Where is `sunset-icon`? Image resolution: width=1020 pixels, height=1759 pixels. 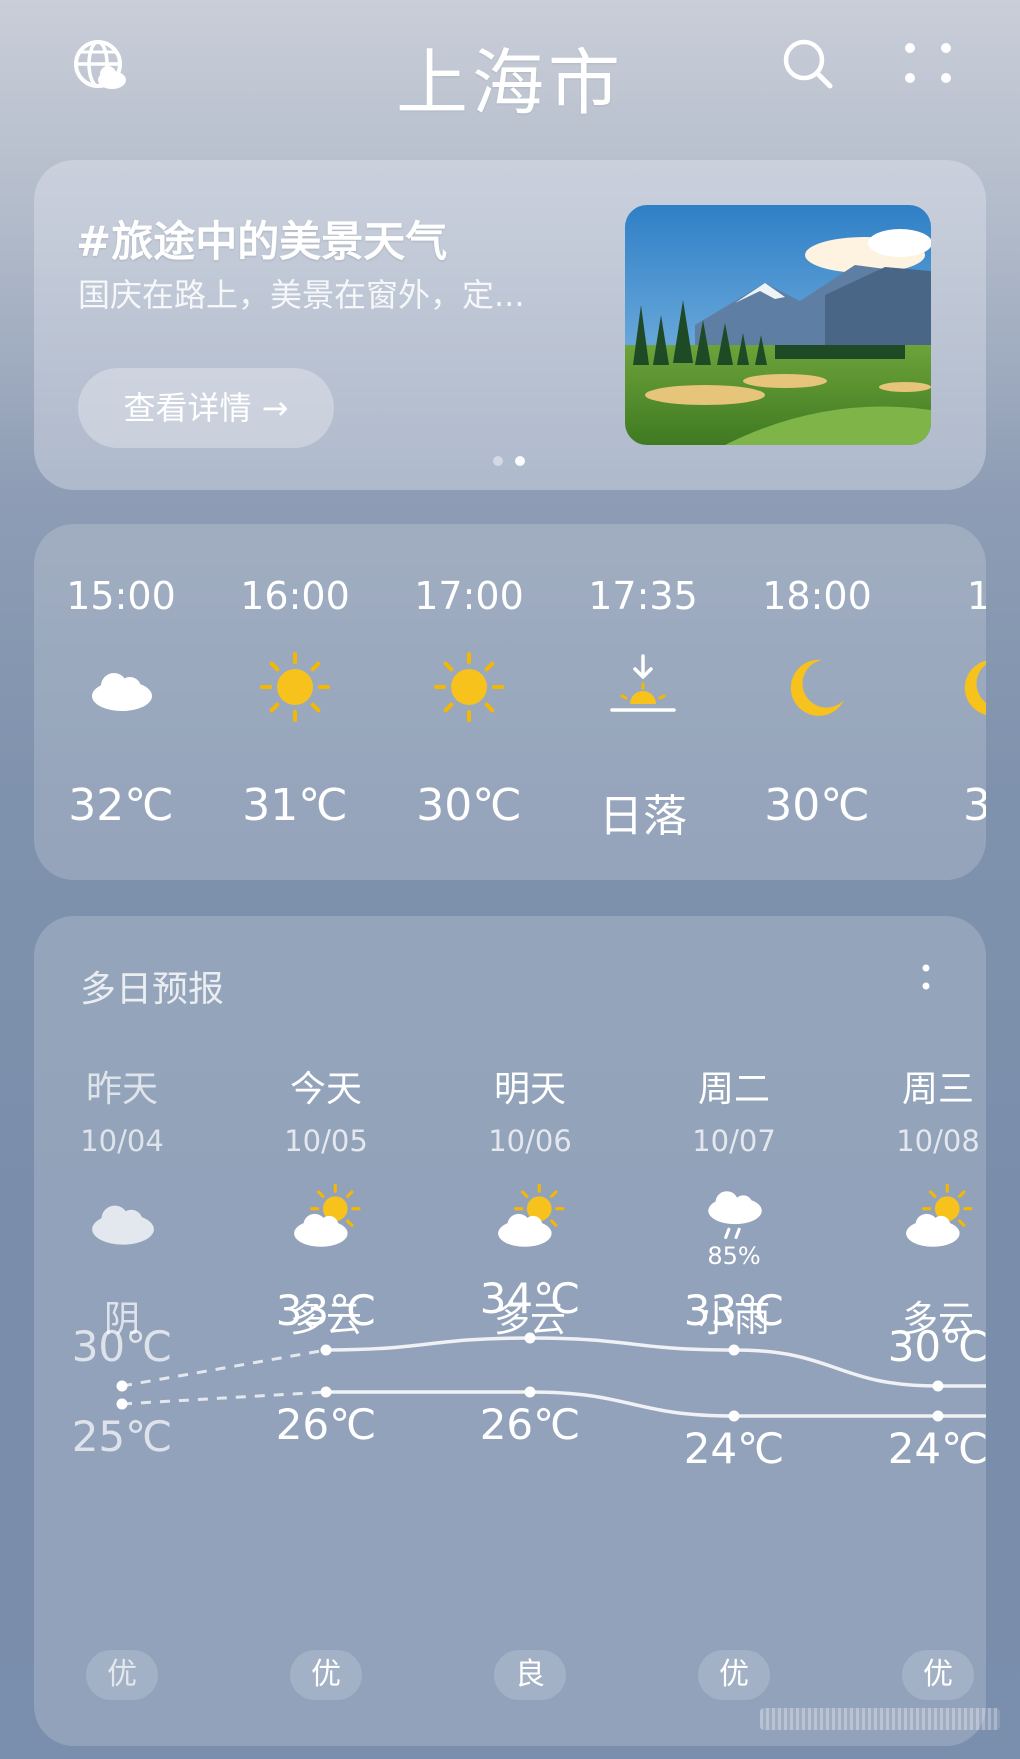
sunset-icon is located at coordinates (643, 687).